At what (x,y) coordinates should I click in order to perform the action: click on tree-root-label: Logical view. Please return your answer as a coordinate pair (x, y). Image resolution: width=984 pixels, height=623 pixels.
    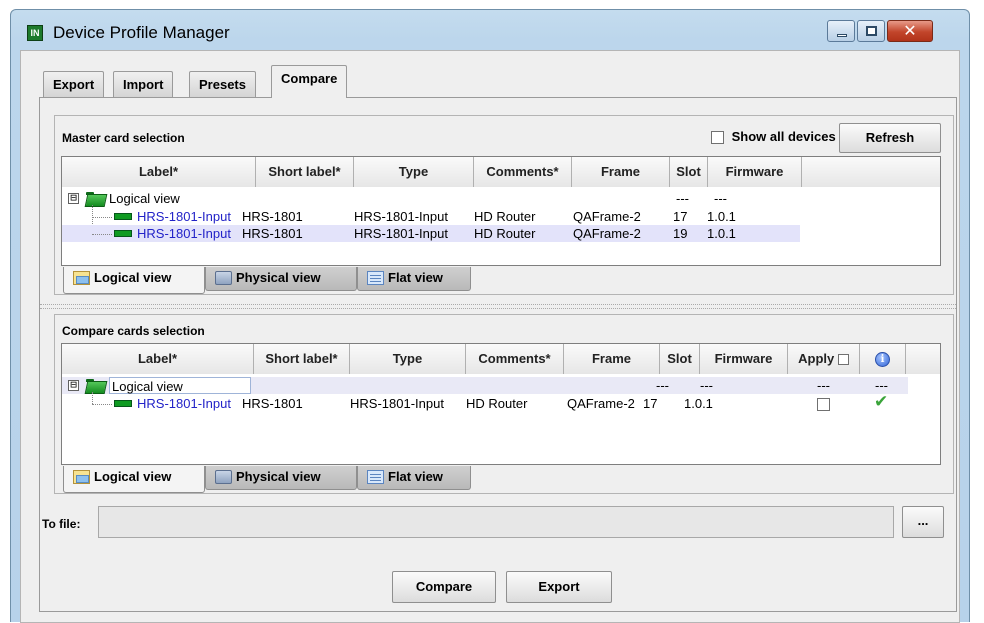
    Looking at the image, I should click on (180, 385).